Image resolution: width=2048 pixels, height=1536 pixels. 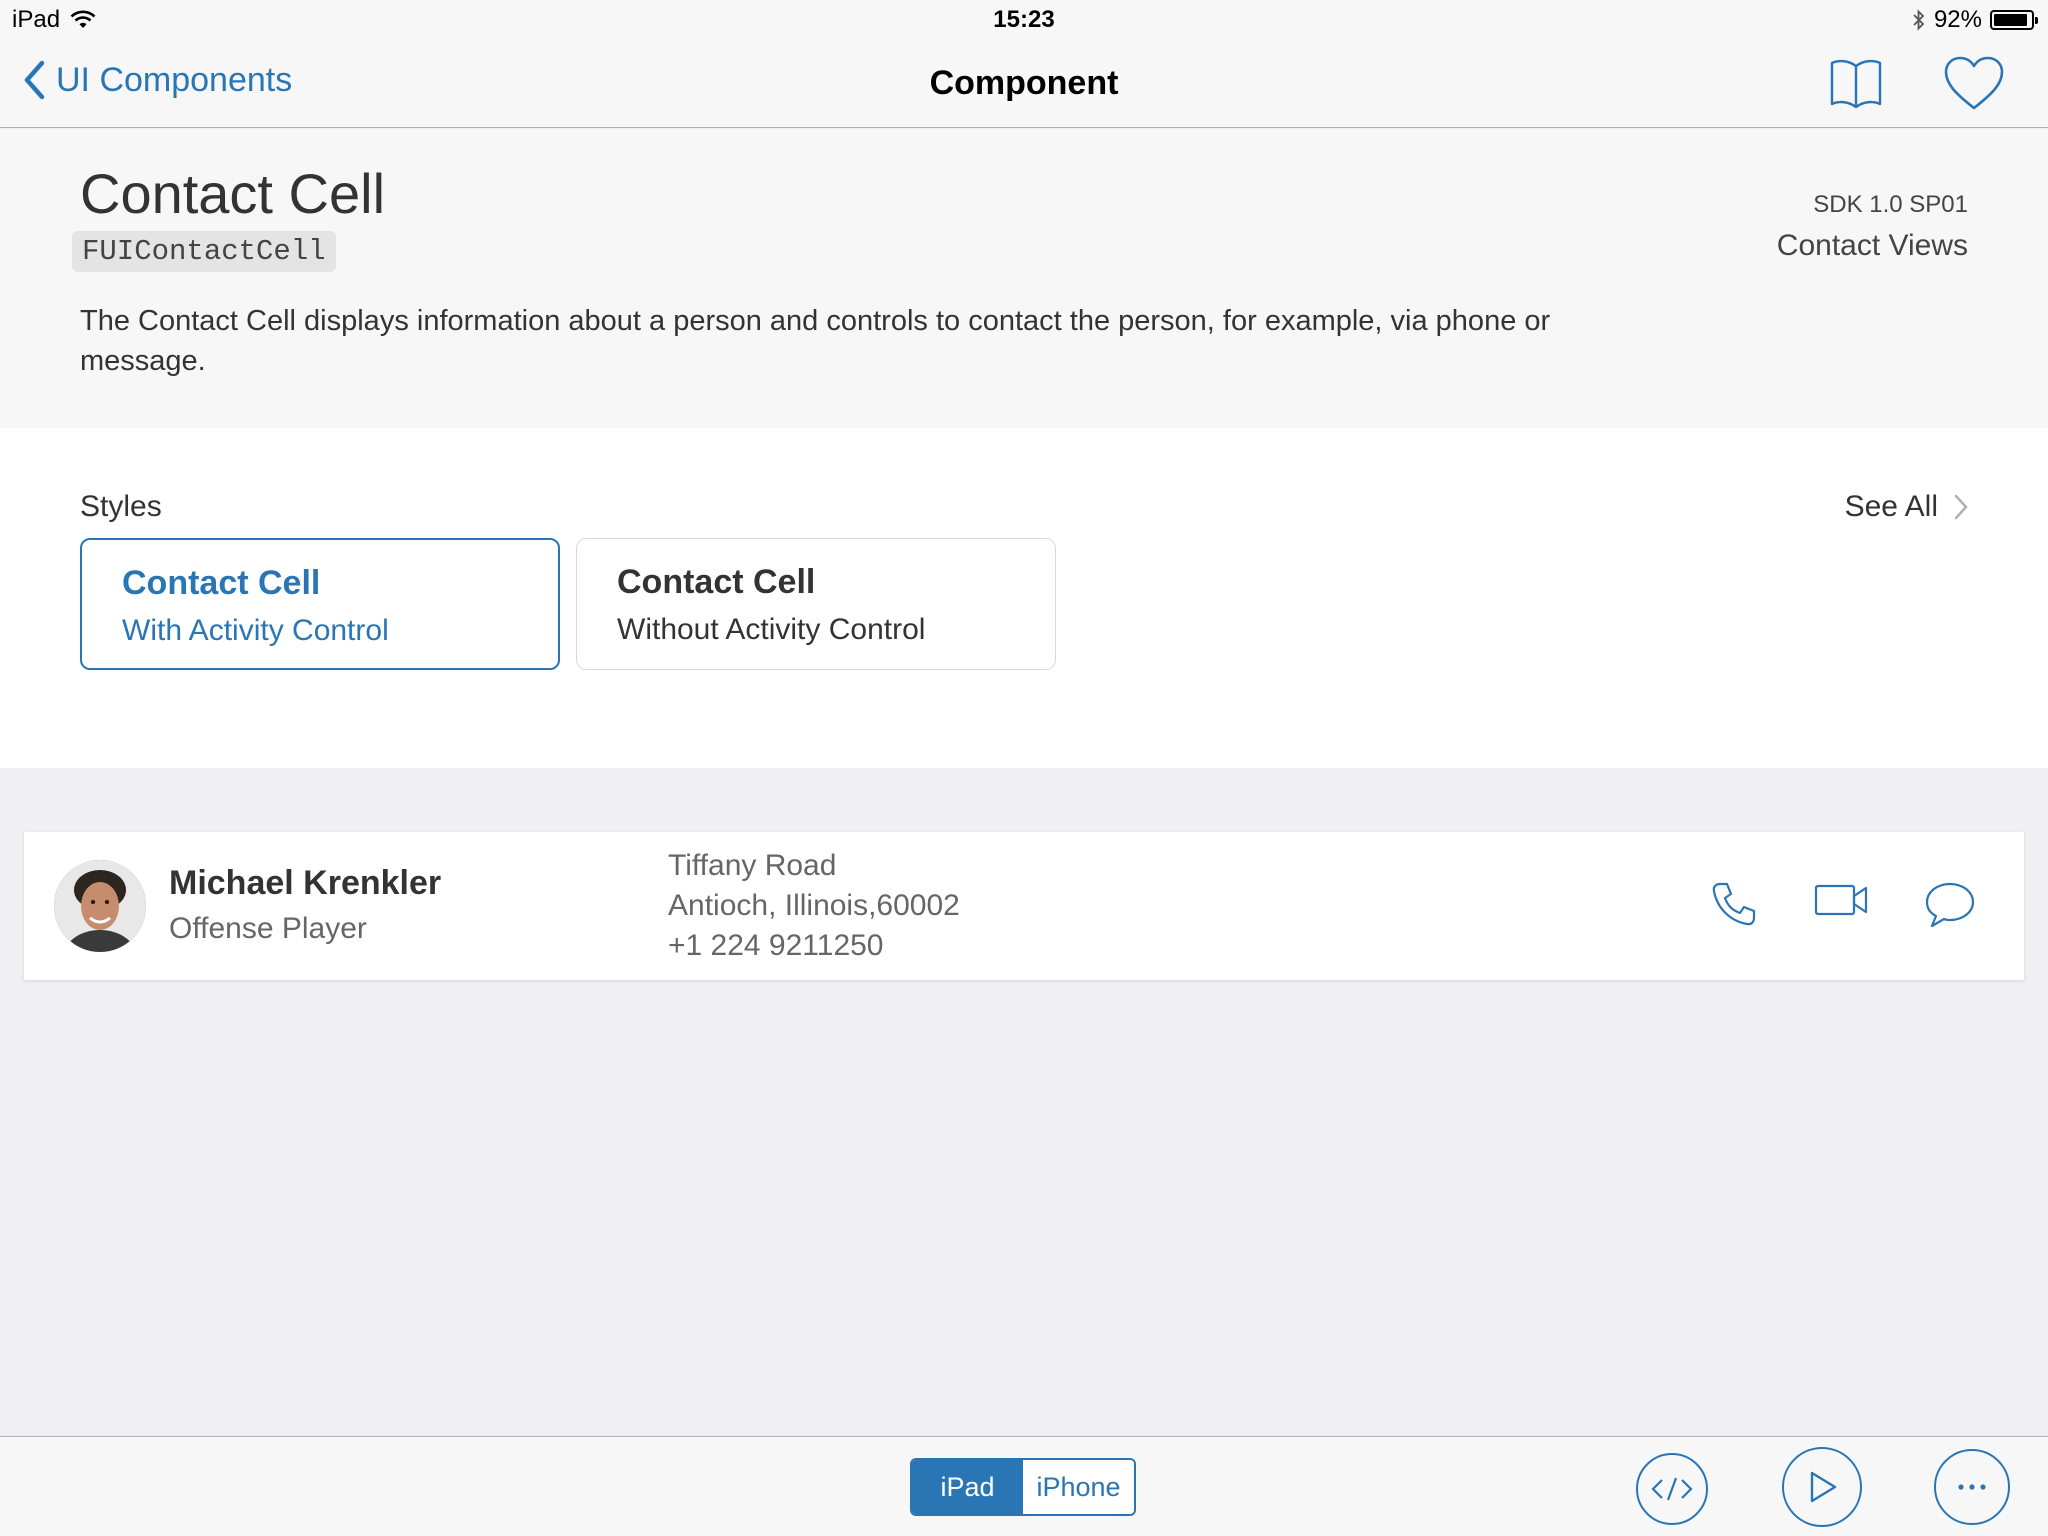 What do you see at coordinates (771, 629) in the screenshot?
I see `style-card-subtitle: Without Activity Control` at bounding box center [771, 629].